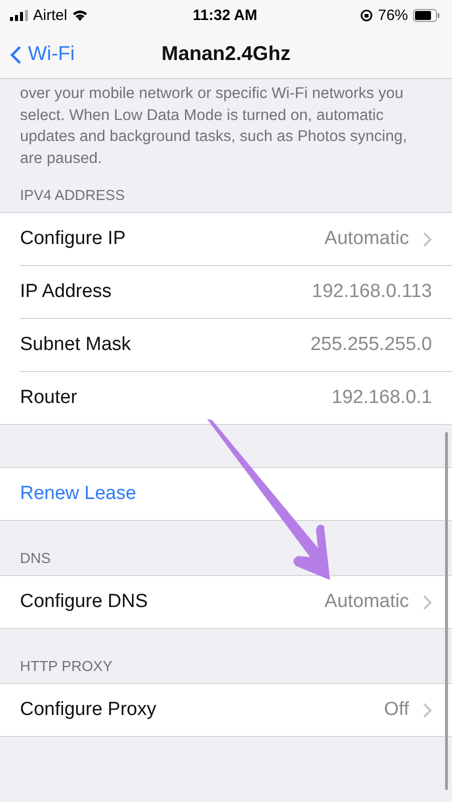  I want to click on renew-lease-link: Renew Lease, so click(78, 494).